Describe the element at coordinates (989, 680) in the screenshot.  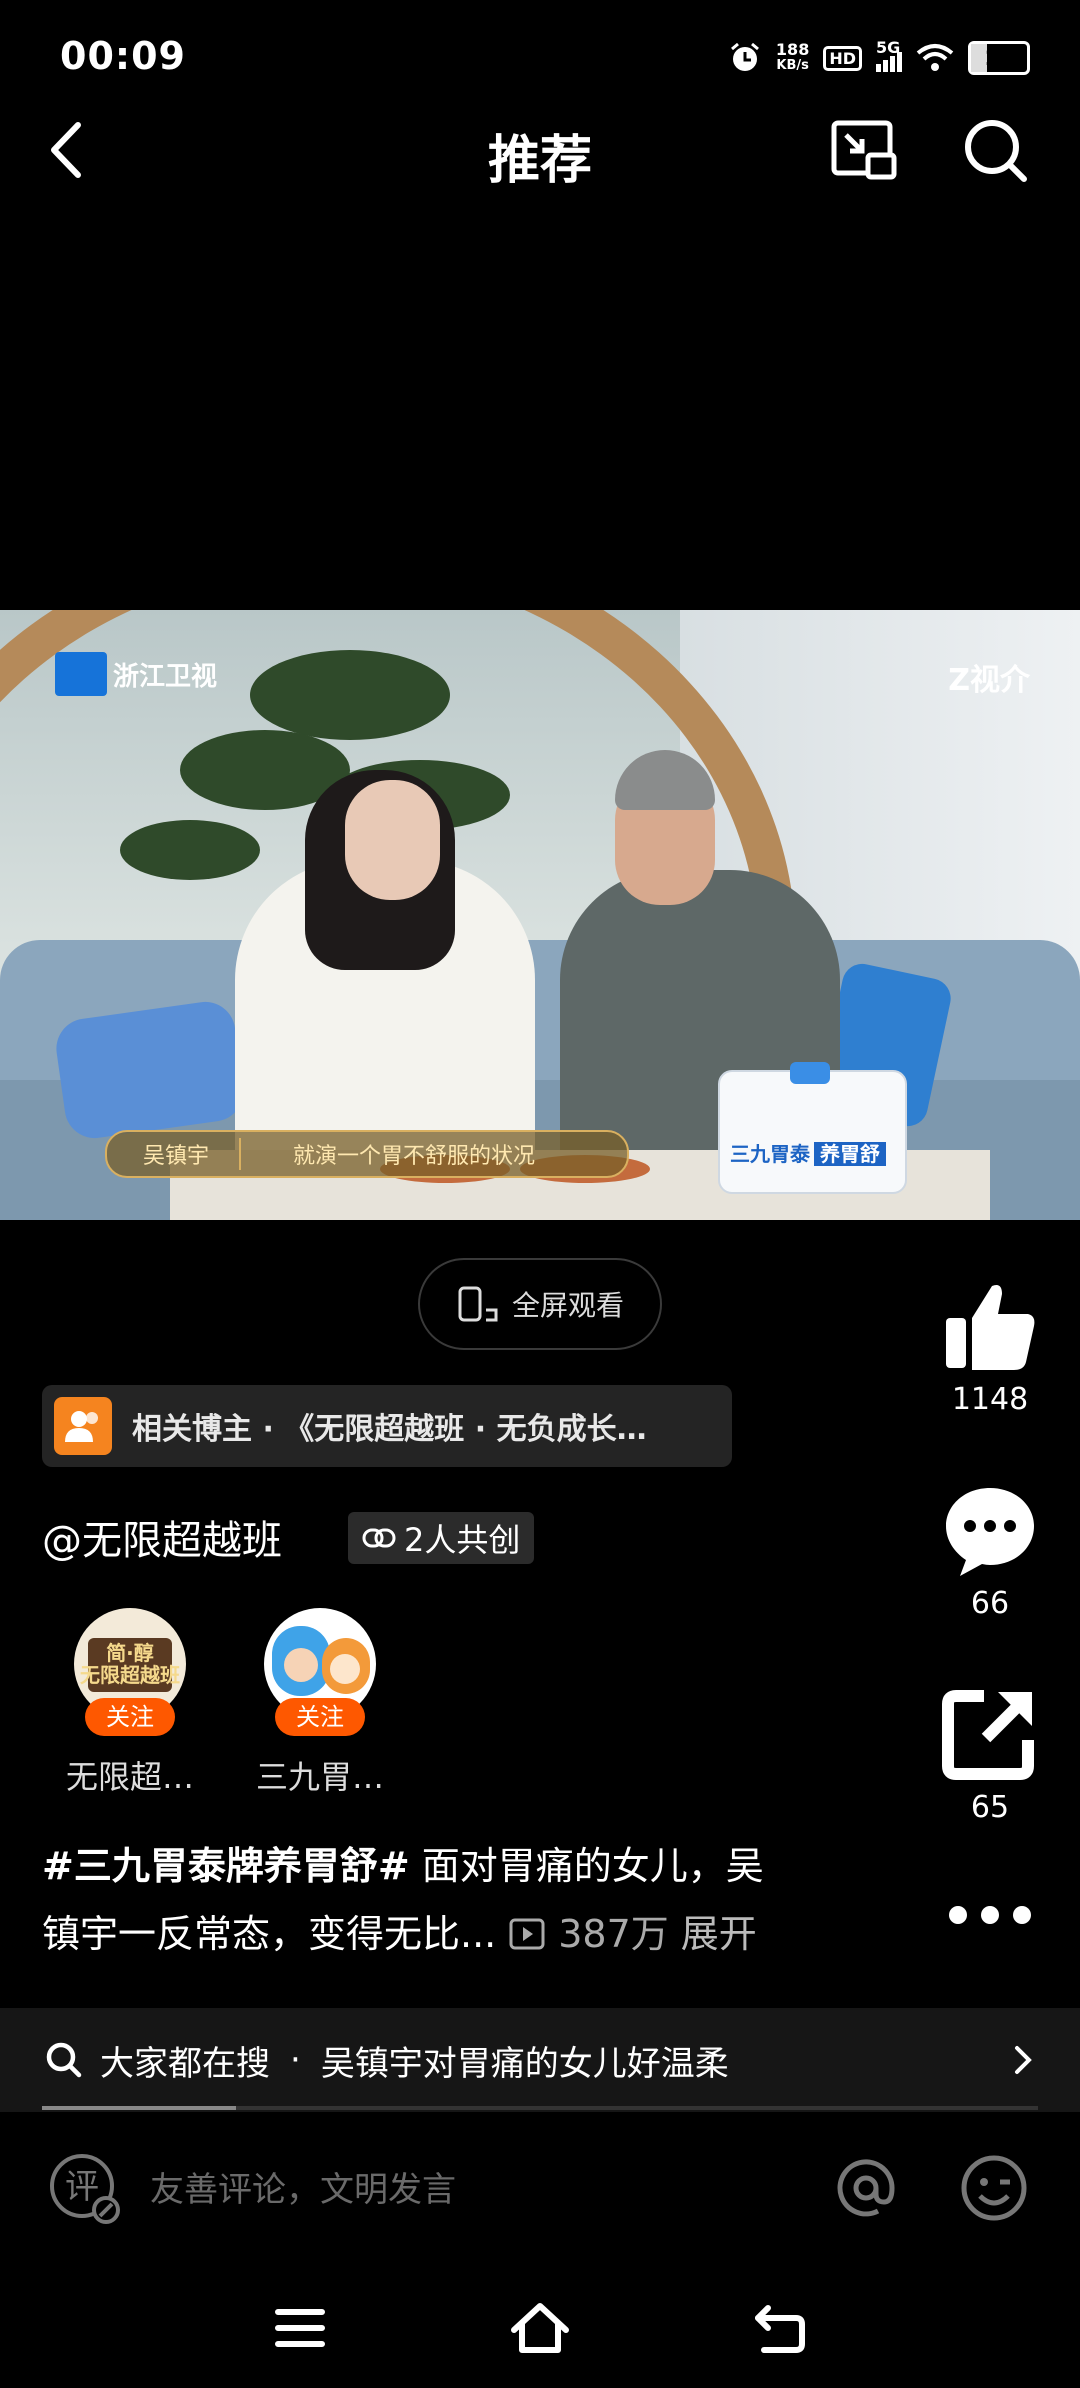
I see `watermark-logo: Z视介` at that location.